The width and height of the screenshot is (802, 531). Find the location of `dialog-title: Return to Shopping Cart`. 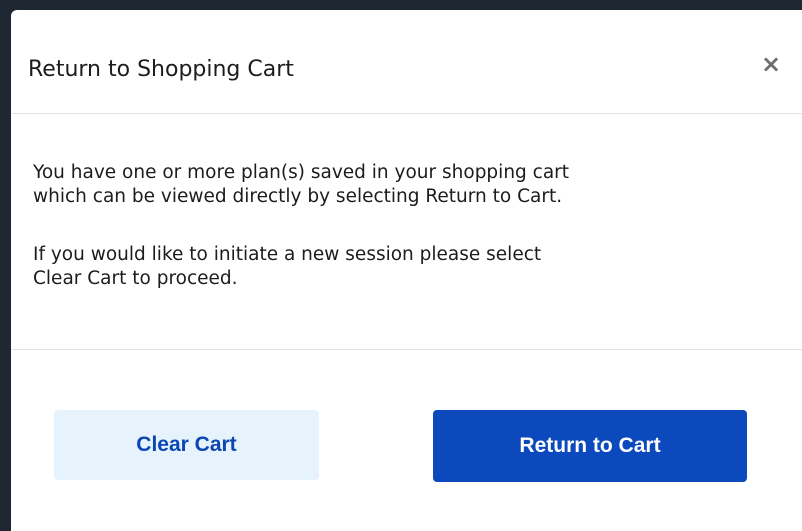

dialog-title: Return to Shopping Cart is located at coordinates (161, 69).